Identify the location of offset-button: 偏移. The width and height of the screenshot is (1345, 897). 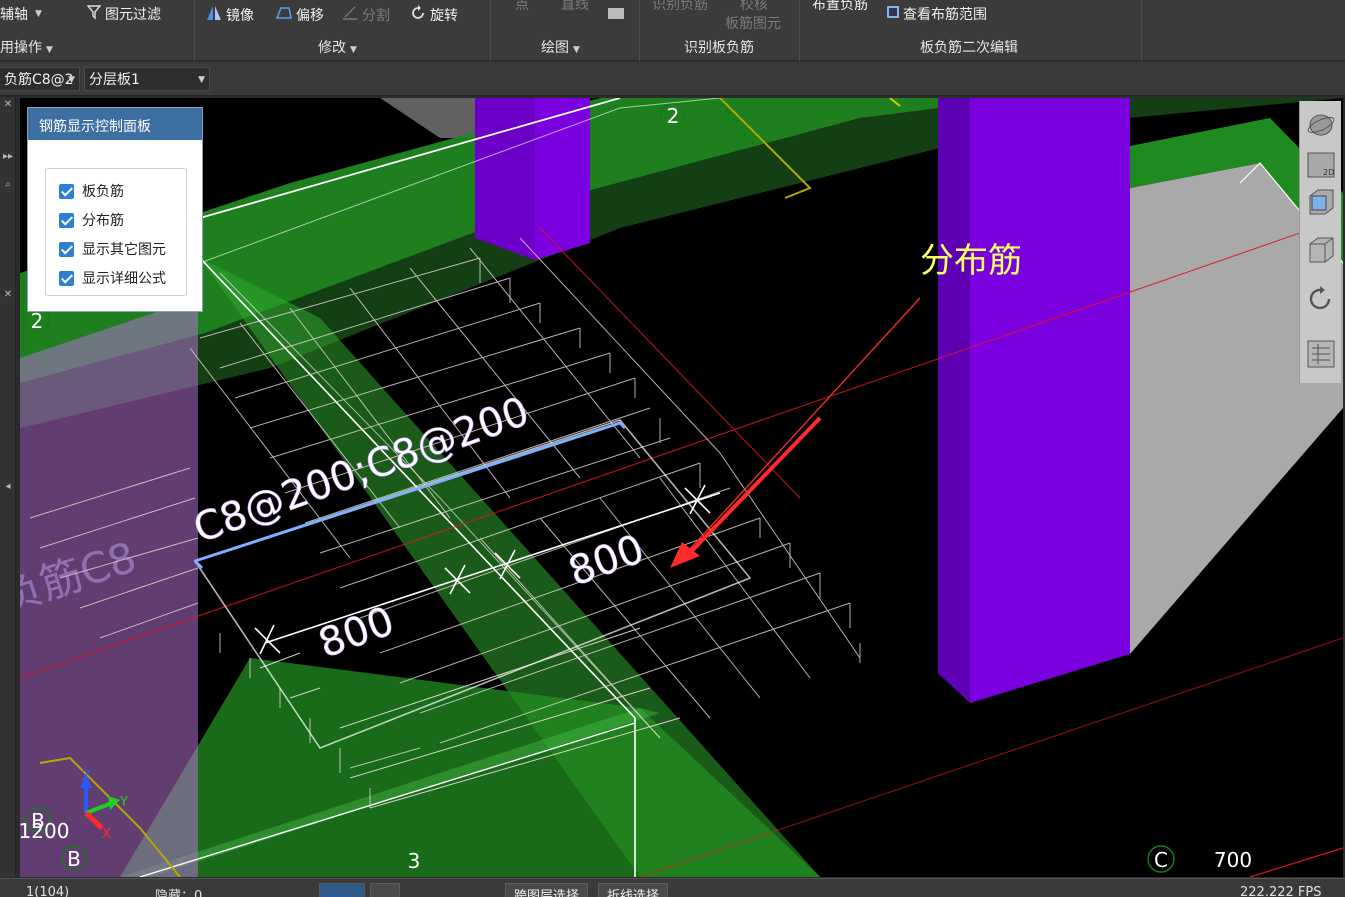
(299, 15).